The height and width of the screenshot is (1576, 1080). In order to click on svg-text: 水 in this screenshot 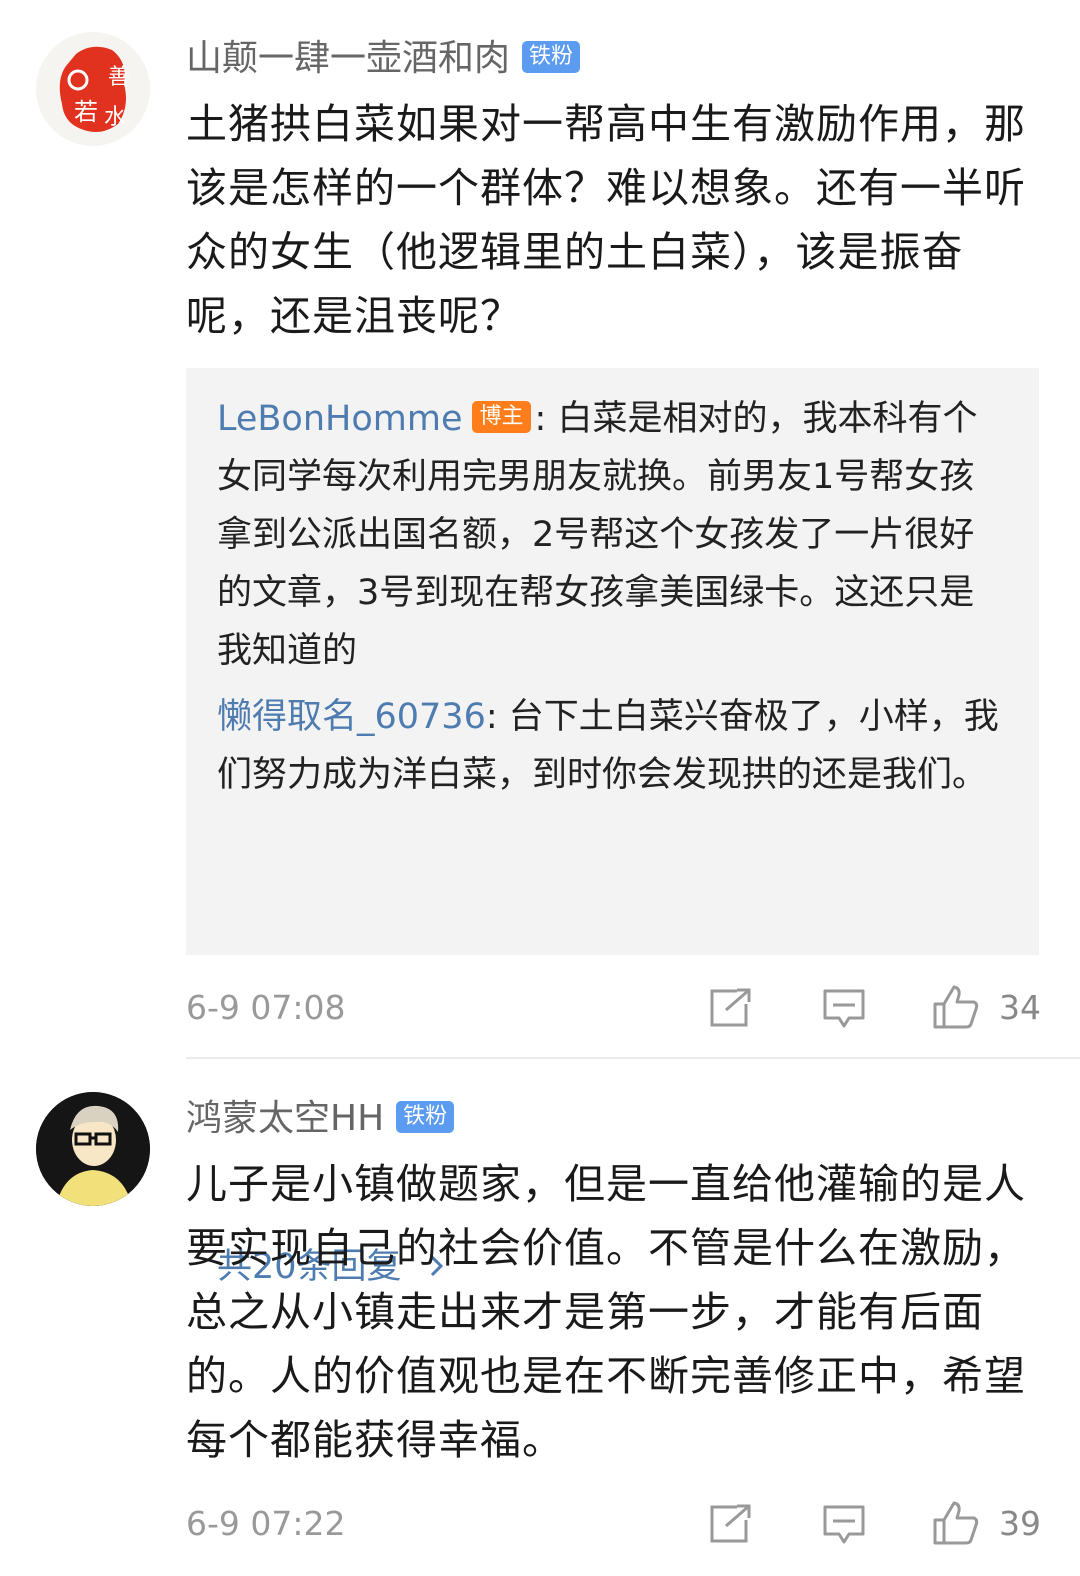, I will do `click(115, 117)`.